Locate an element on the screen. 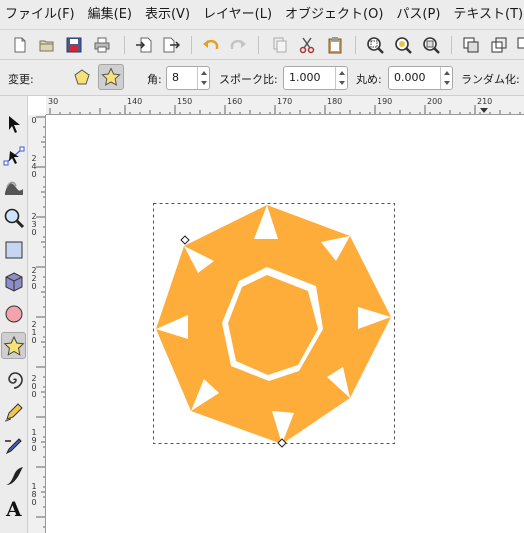 This screenshot has width=524, height=533. unlink-clone-icon is located at coordinates (519, 45).